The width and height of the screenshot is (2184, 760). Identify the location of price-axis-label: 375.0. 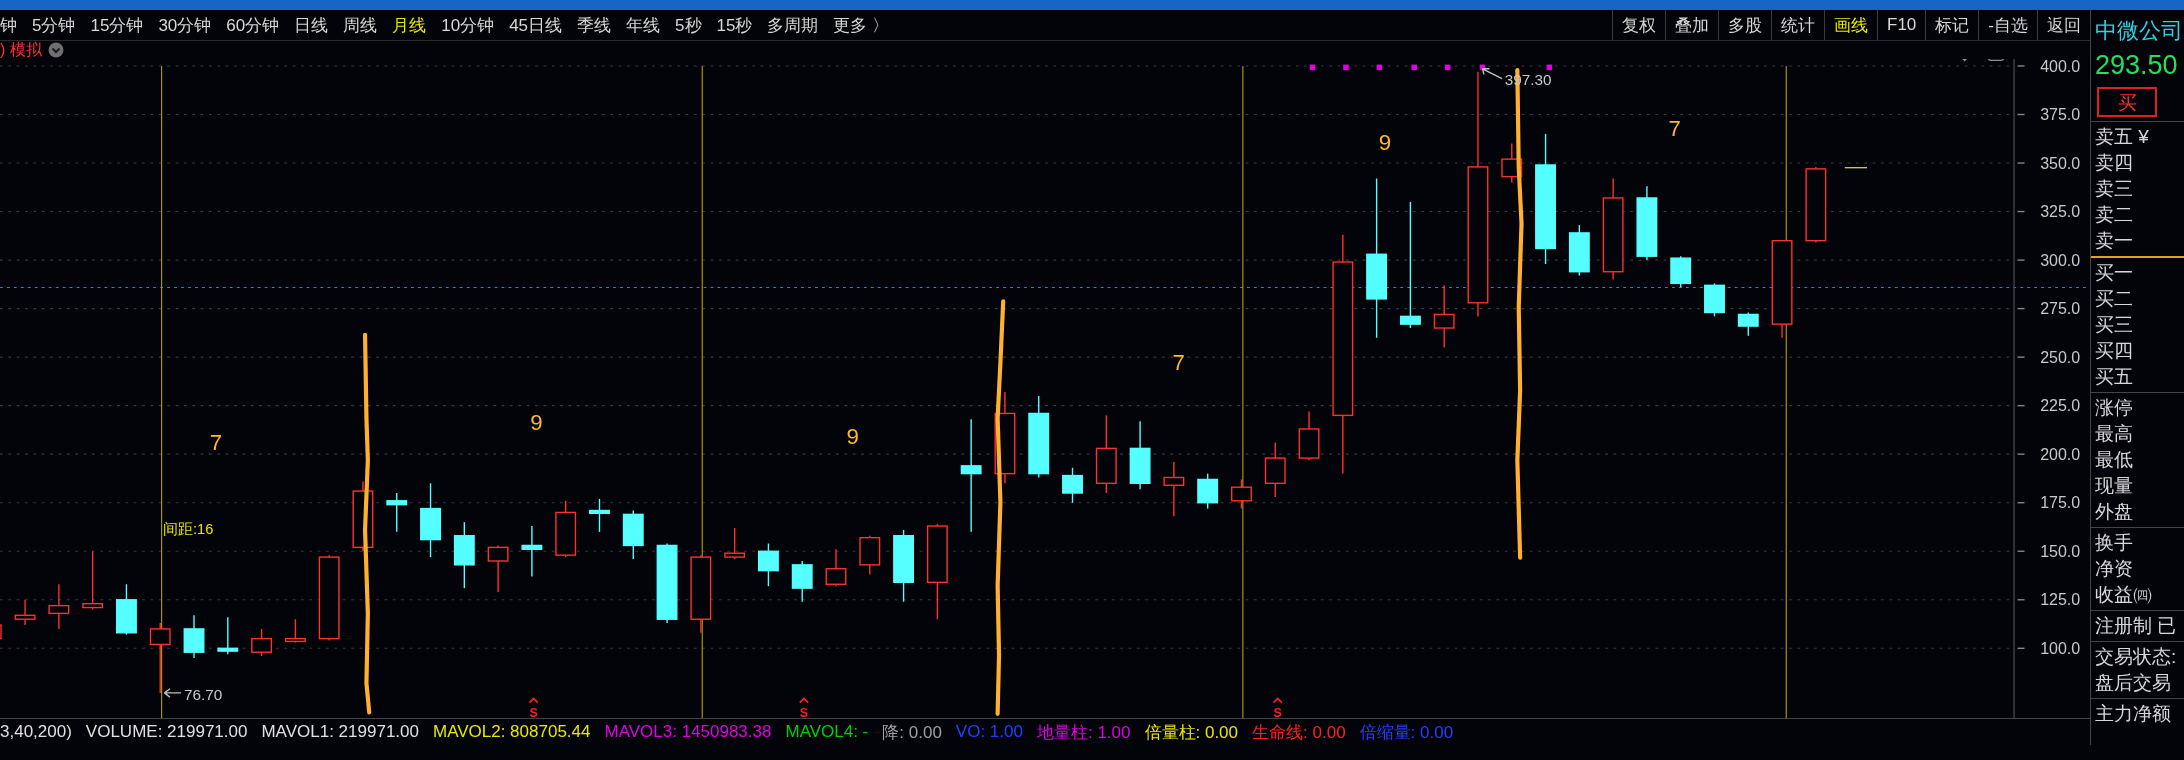
(2060, 114).